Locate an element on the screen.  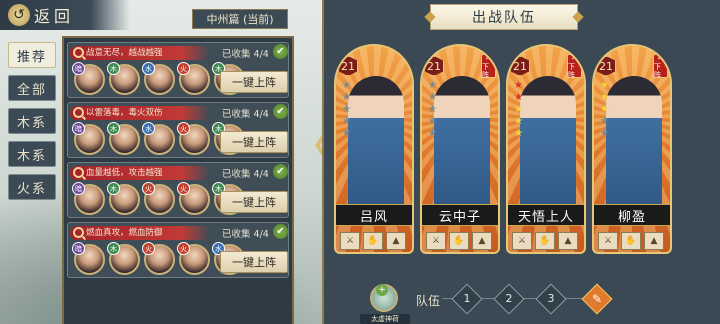
set-card: 血量越低，攻击越强 已收集 4/4 ✔ 暗木火火木 一键上阵 is located at coordinates (178, 190).